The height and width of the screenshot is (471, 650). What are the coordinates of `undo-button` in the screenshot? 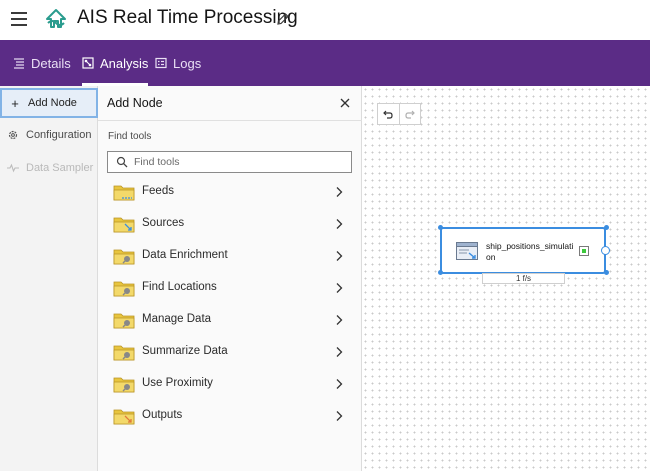 It's located at (388, 114).